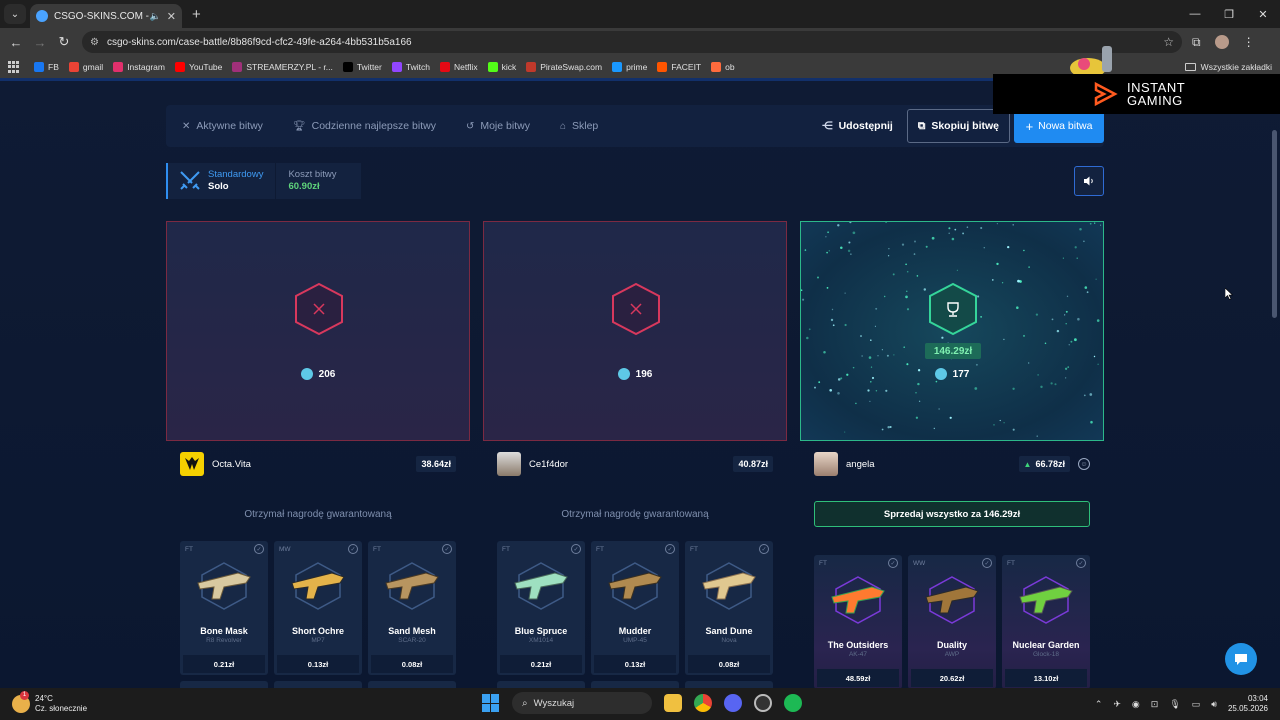 This screenshot has height=720, width=1280. What do you see at coordinates (1046, 621) in the screenshot?
I see `item-card: FT ✓ Nuclear Garden Glock-18 13.10zł` at bounding box center [1046, 621].